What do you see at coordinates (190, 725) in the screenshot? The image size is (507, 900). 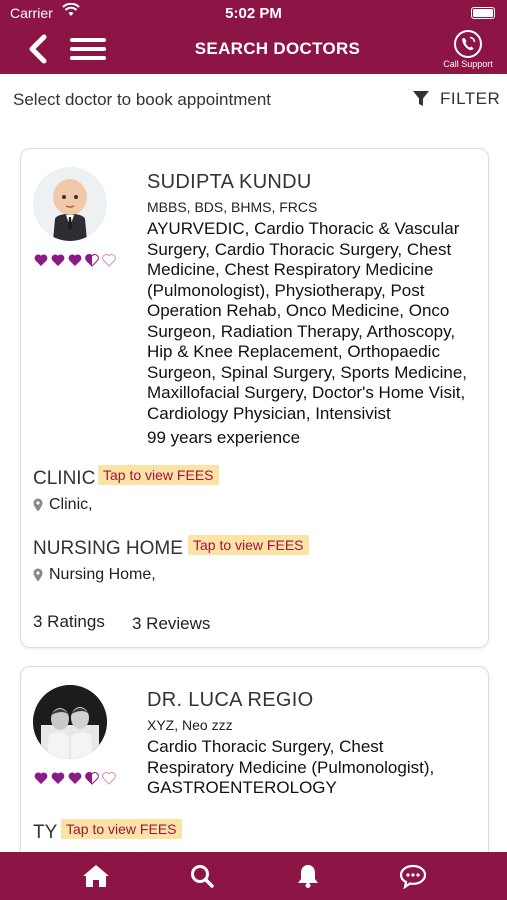 I see `doctor-qualifications: XYZ, Neo zzz` at bounding box center [190, 725].